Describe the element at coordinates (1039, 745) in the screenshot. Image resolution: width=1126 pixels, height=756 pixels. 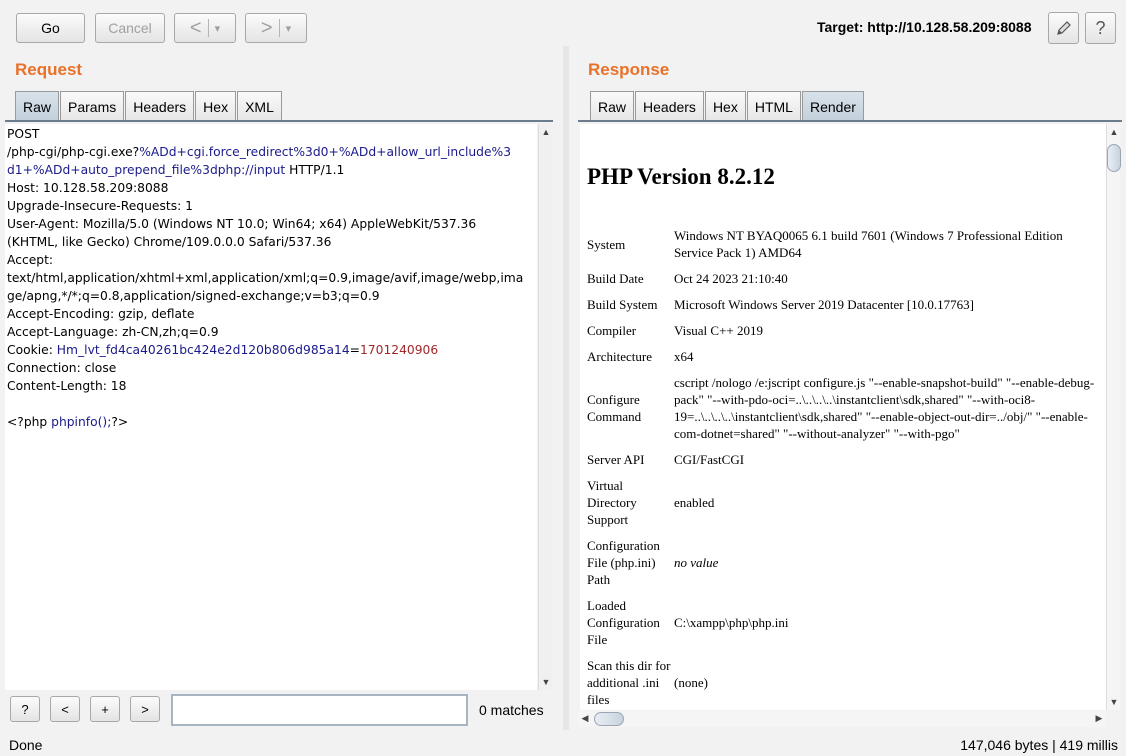
I see `response-stats: 147,046 bytes | 419 millis` at that location.